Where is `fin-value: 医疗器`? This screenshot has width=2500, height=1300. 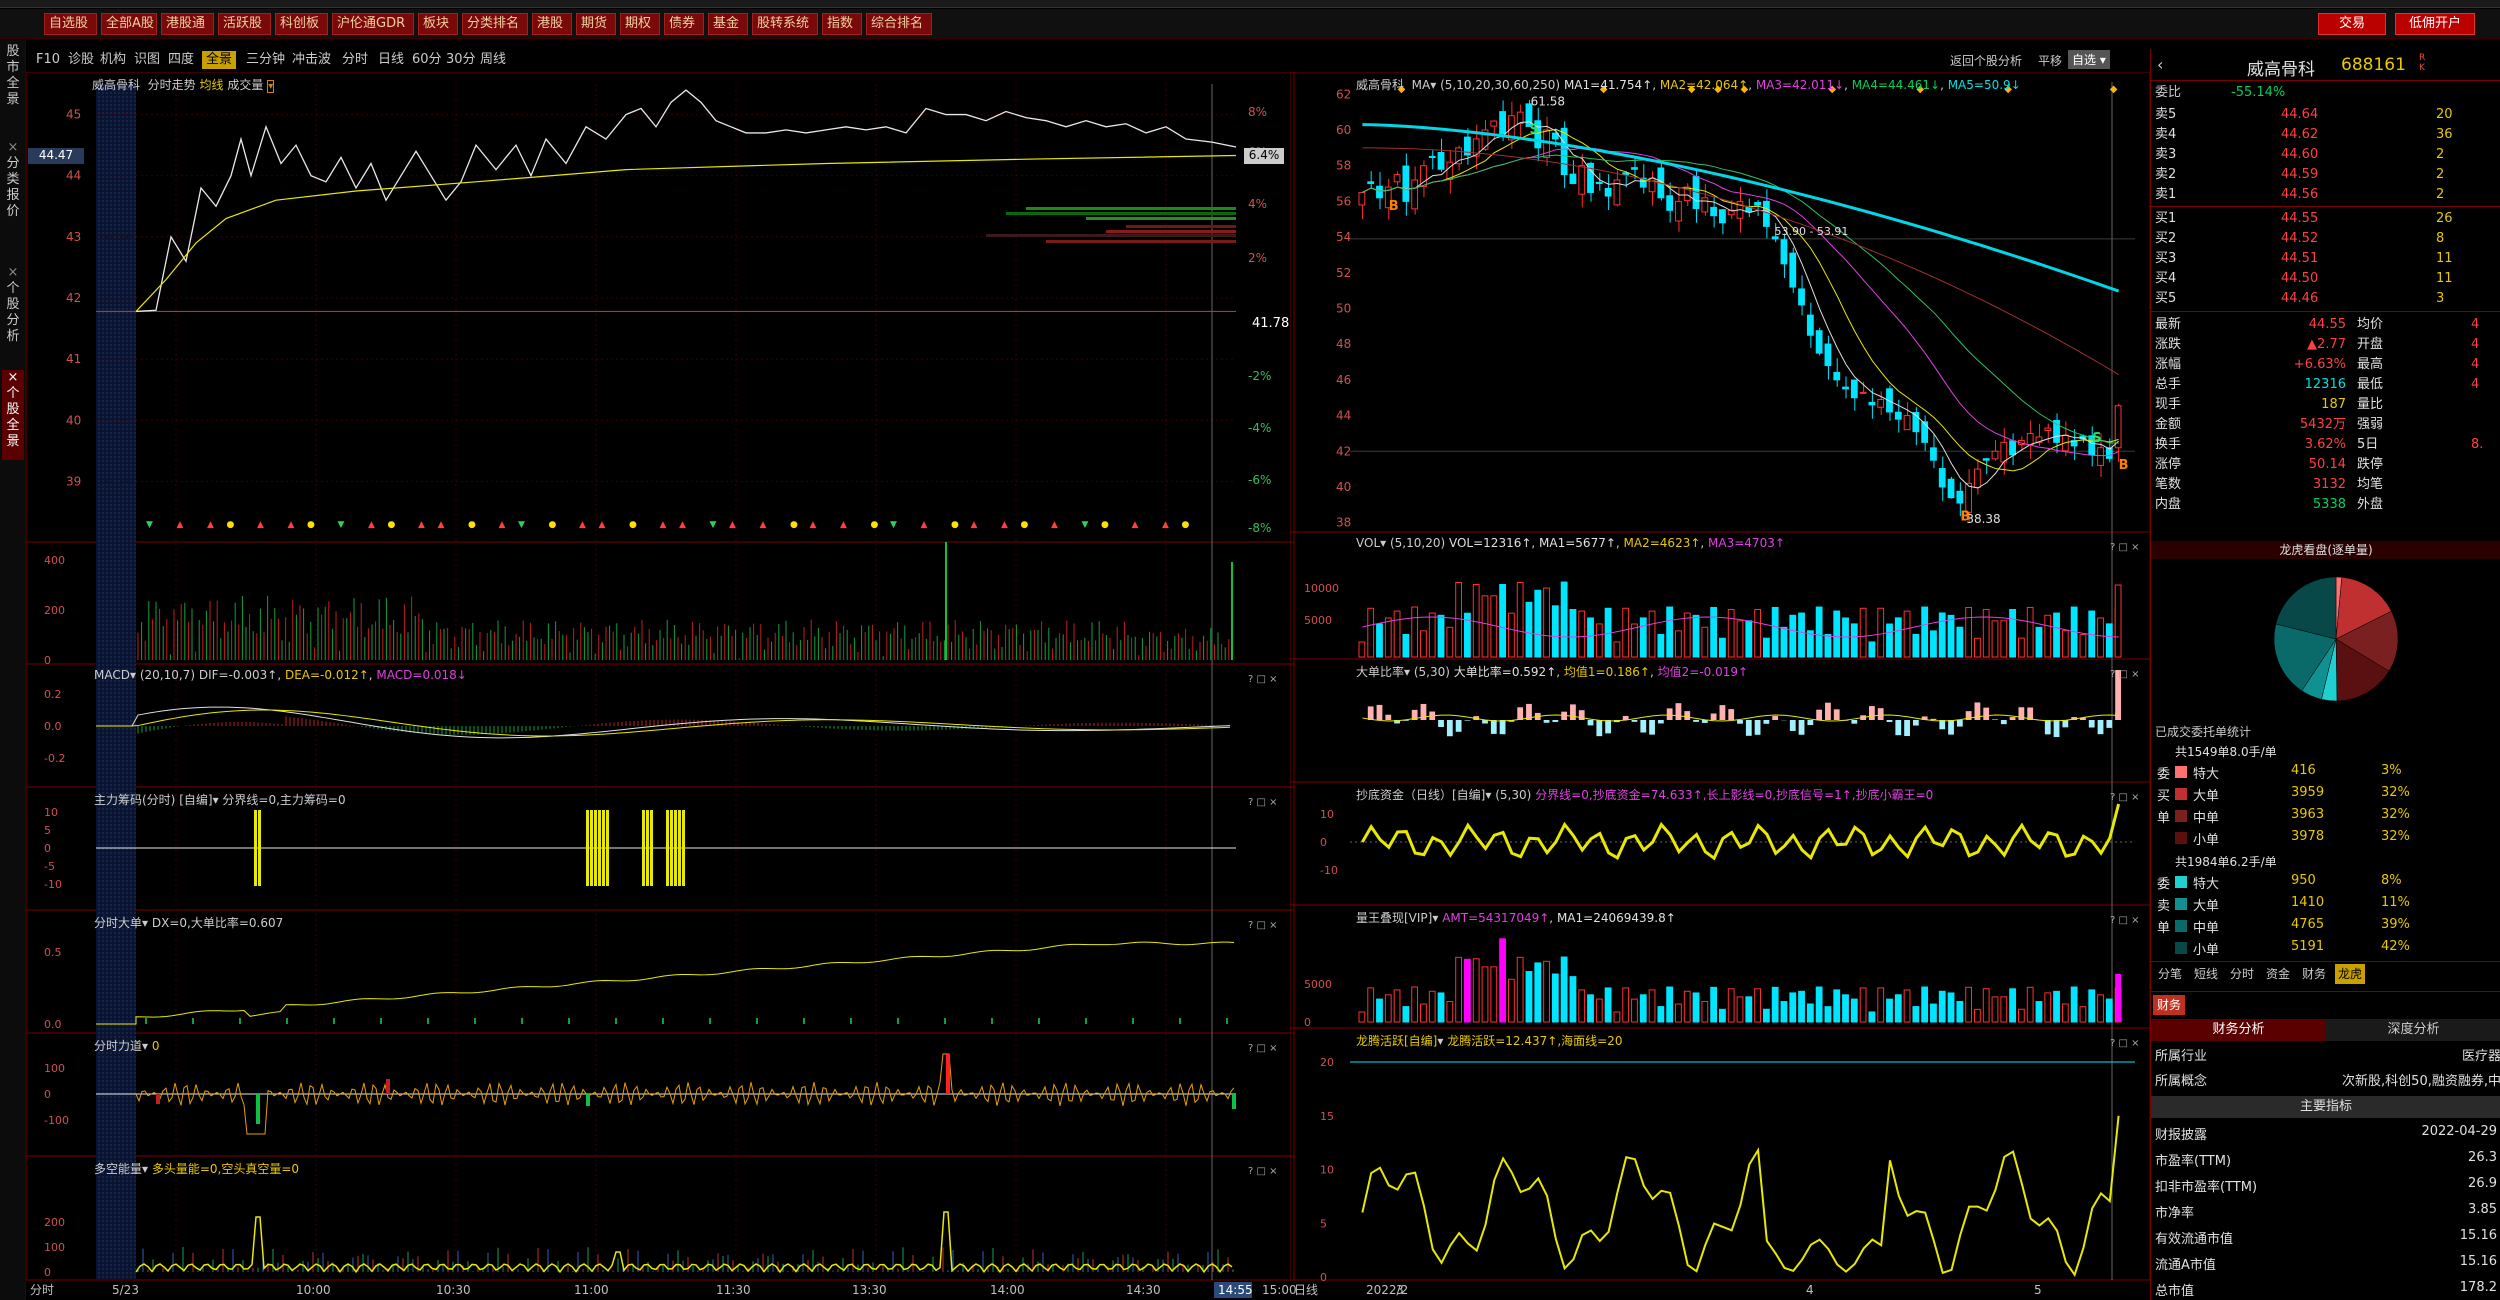 fin-value: 医疗器 is located at coordinates (2480, 1056).